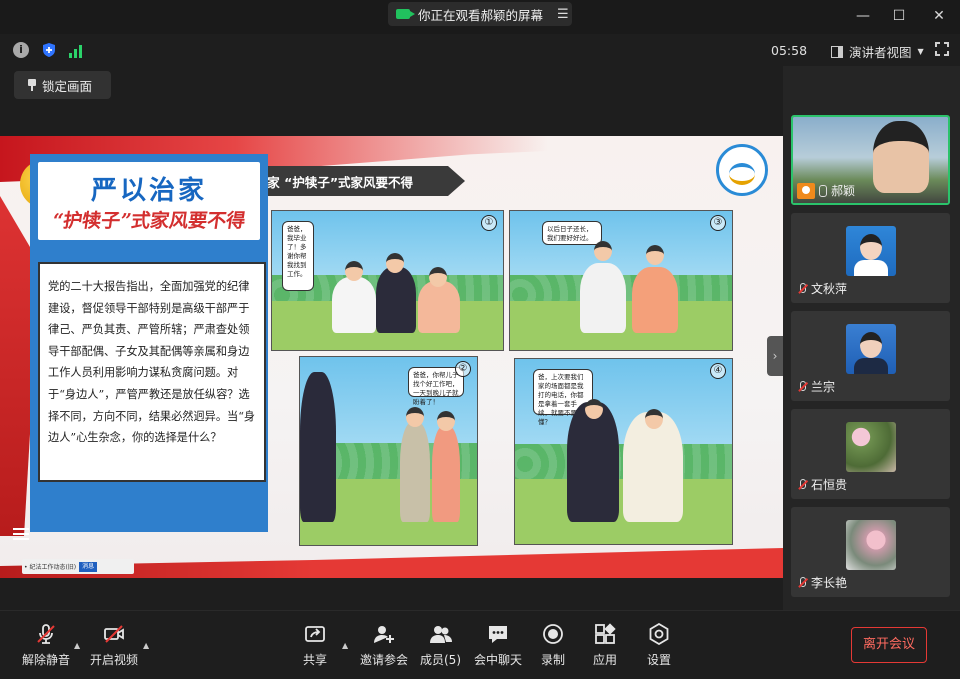 The image size is (960, 679). Describe the element at coordinates (440, 645) in the screenshot. I see `members-button: 成员(5)` at that location.